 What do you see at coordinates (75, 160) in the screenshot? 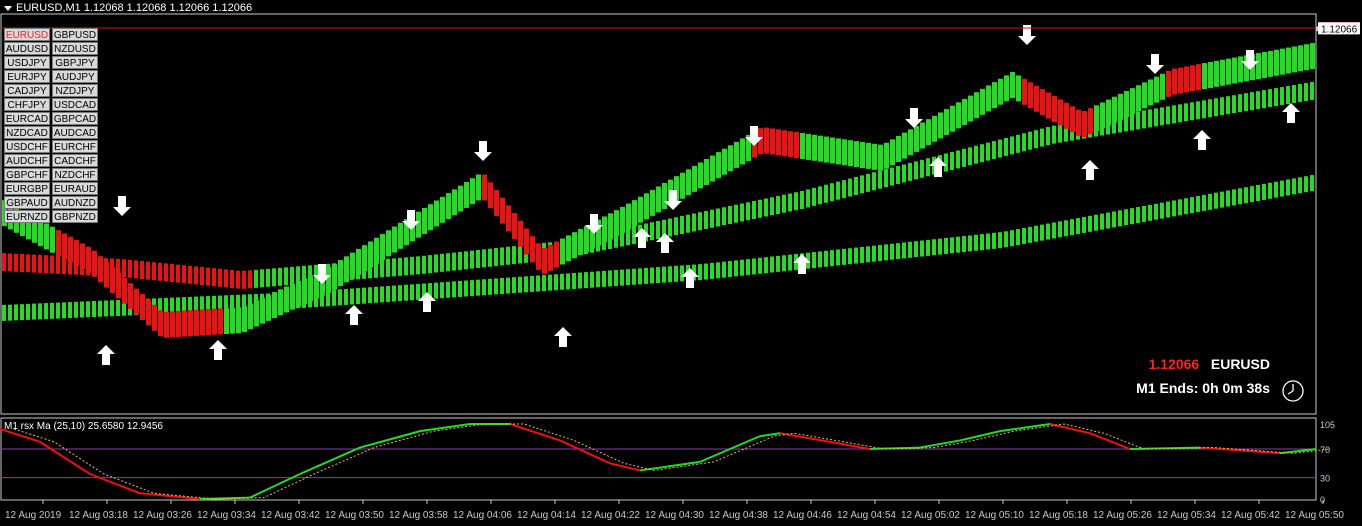
I see `pair-button-cadchf: CADCHF` at bounding box center [75, 160].